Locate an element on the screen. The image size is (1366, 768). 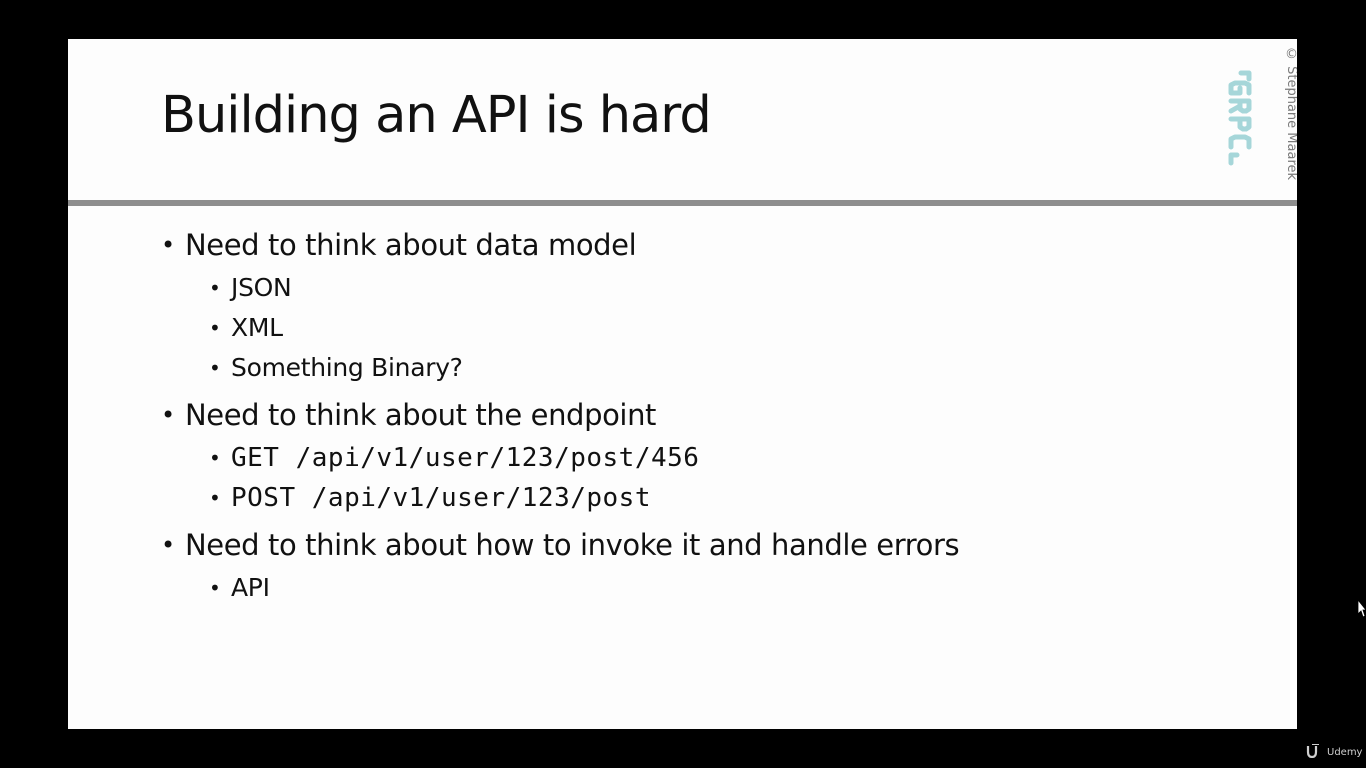
grpc-logo-icon is located at coordinates (1245, 119).